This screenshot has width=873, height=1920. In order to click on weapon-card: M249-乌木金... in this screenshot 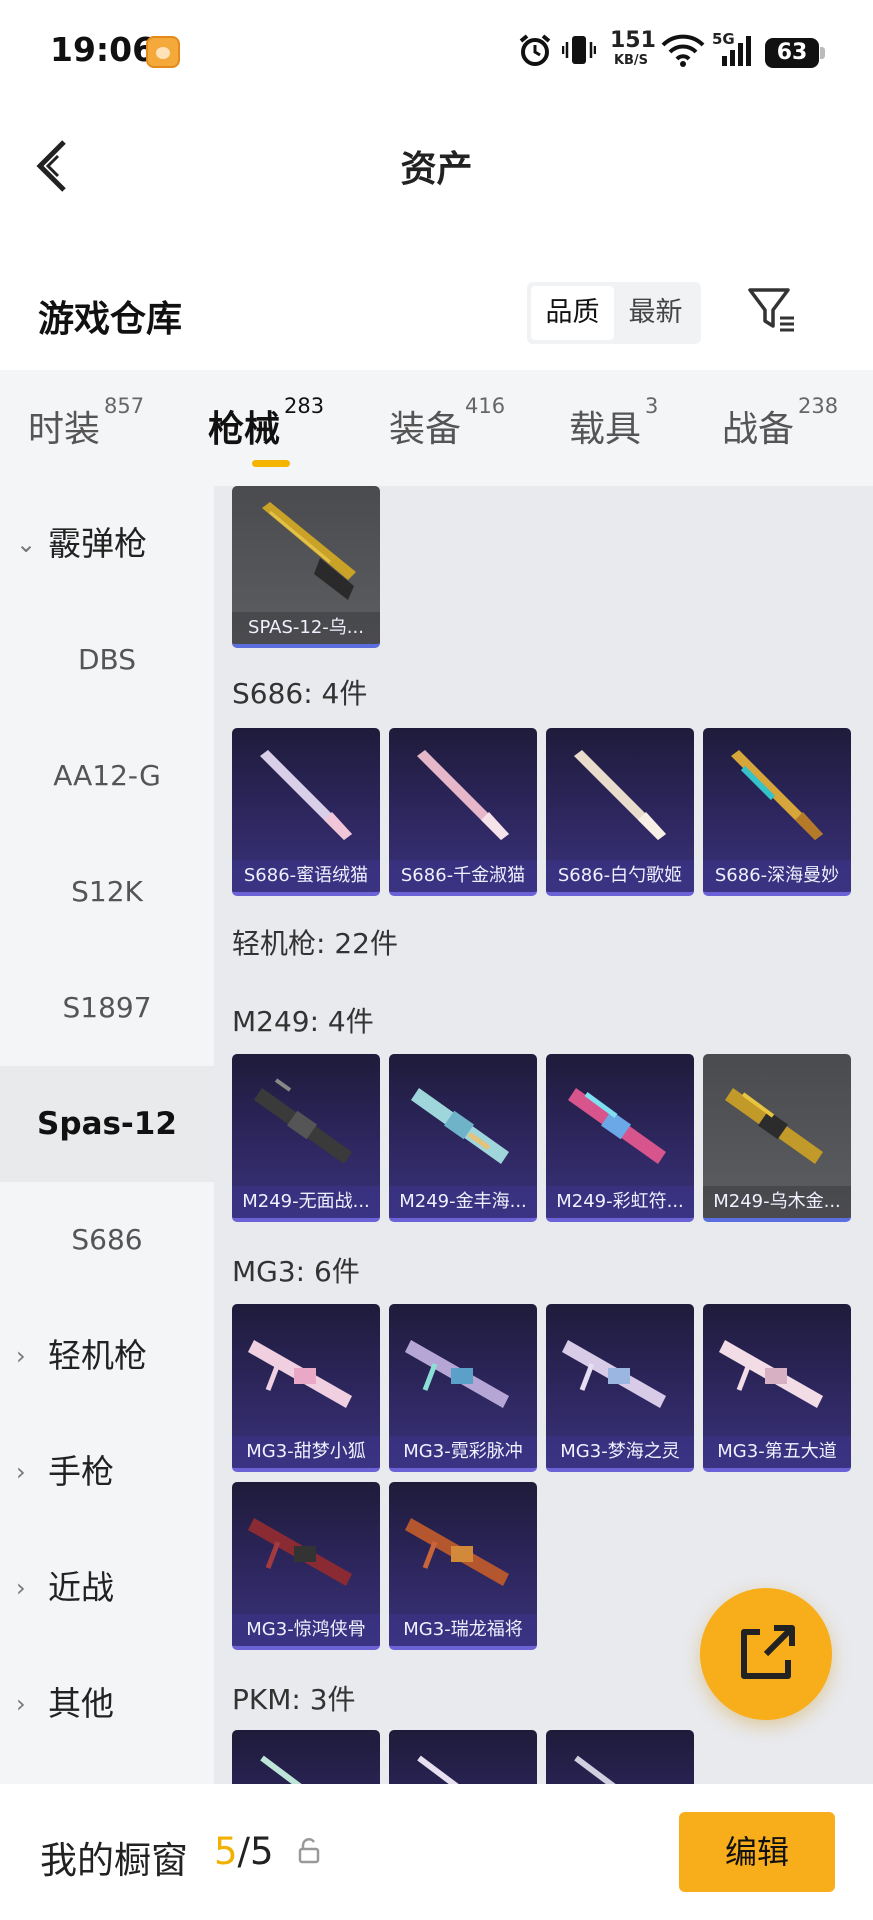, I will do `click(777, 1138)`.